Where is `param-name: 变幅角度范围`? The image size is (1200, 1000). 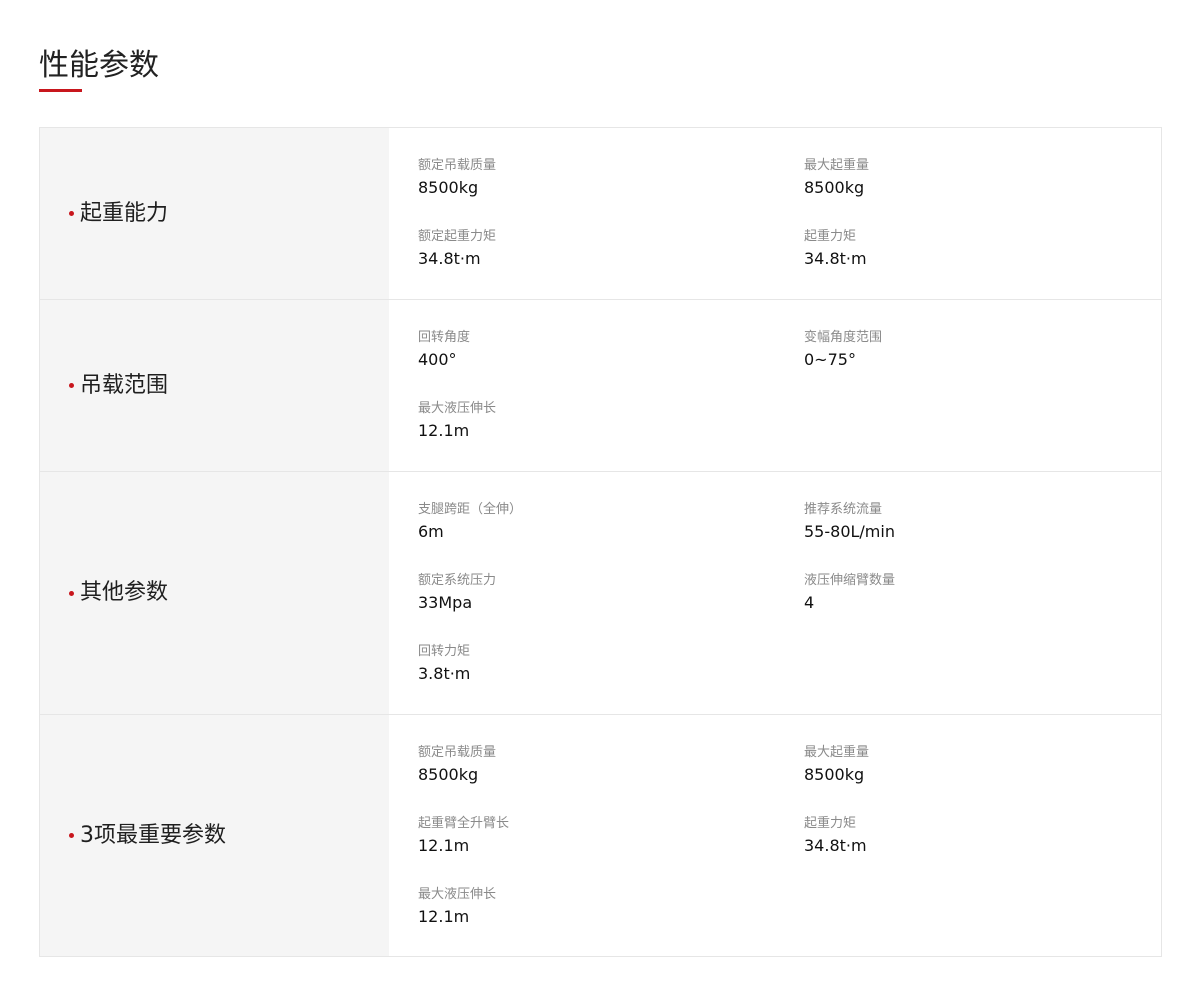 param-name: 变幅角度范围 is located at coordinates (843, 337).